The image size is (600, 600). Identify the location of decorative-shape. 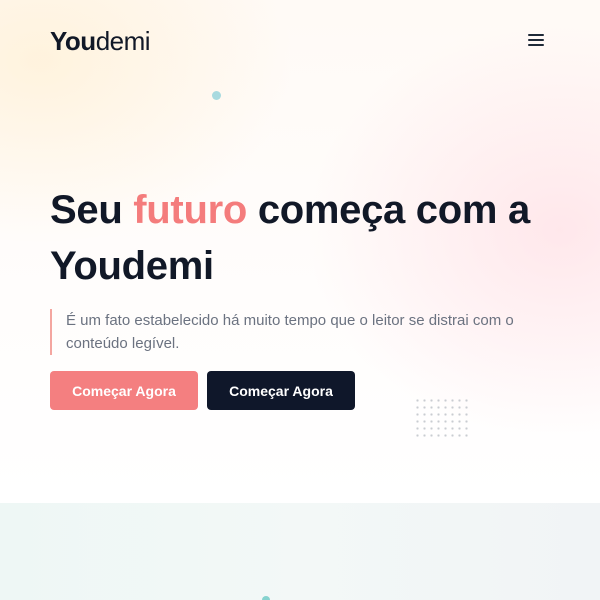
(266, 598).